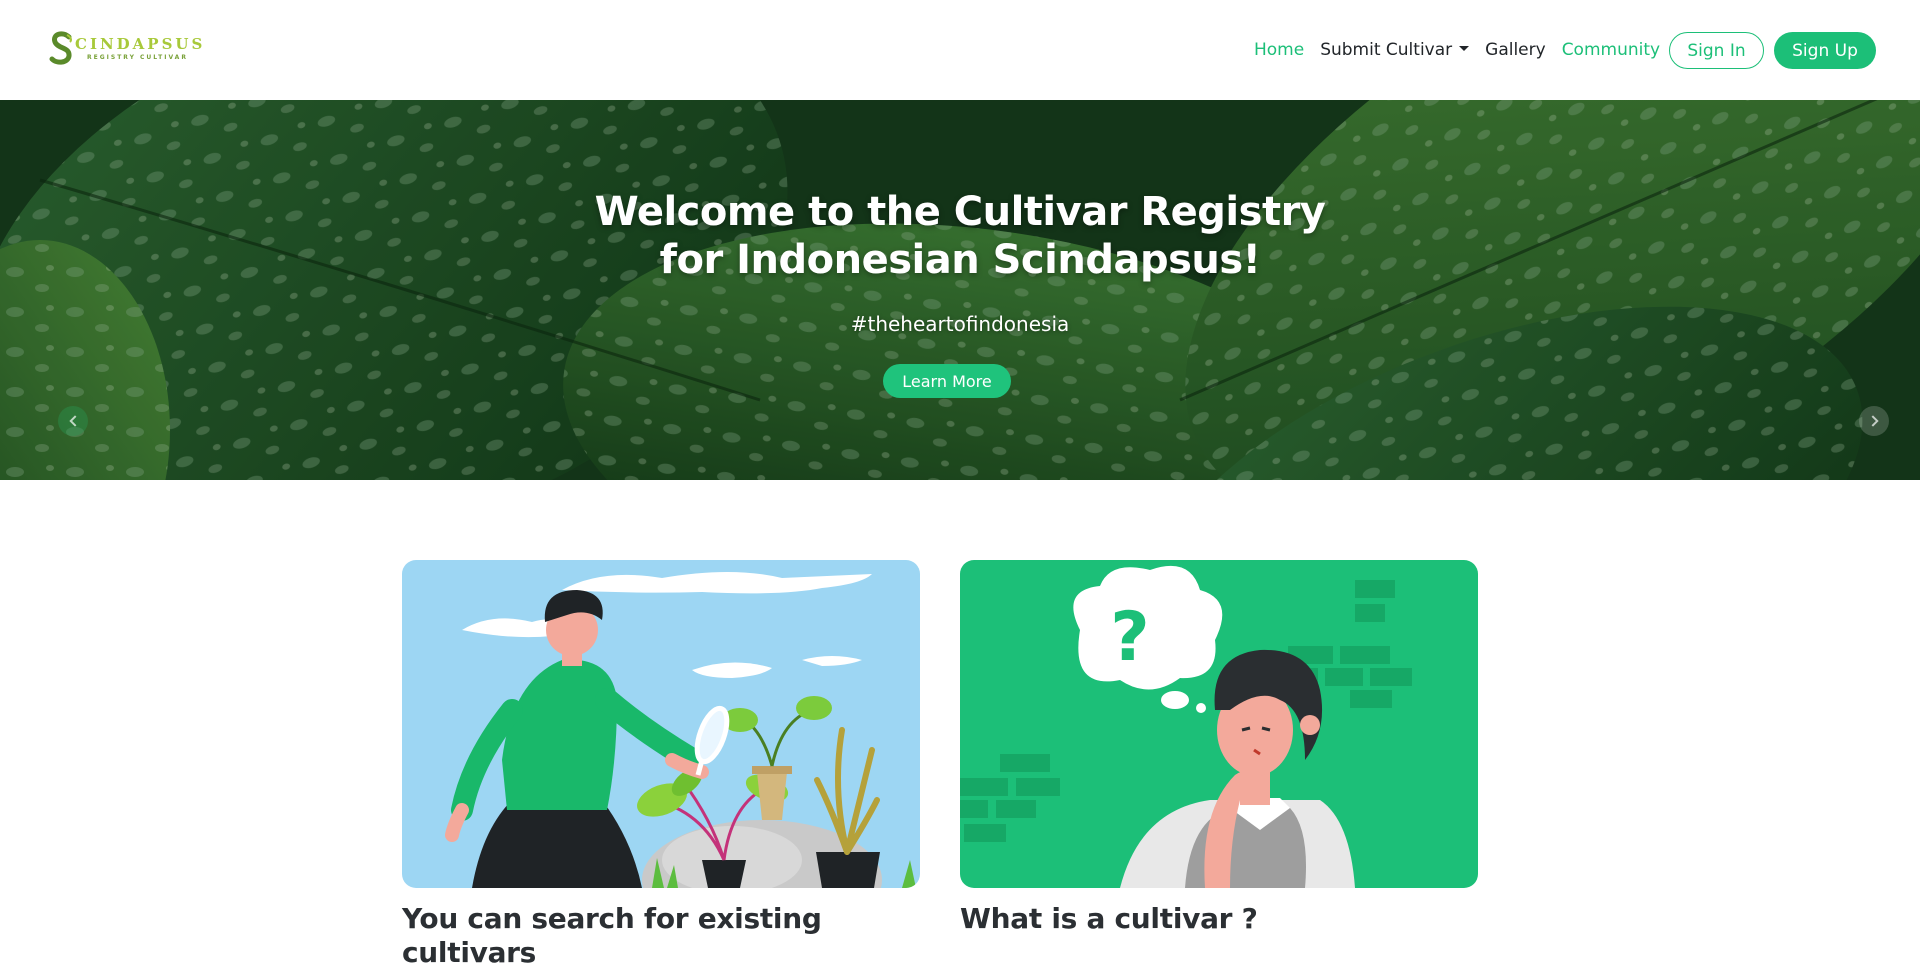 The width and height of the screenshot is (1920, 965). I want to click on search-illustration, so click(661, 724).